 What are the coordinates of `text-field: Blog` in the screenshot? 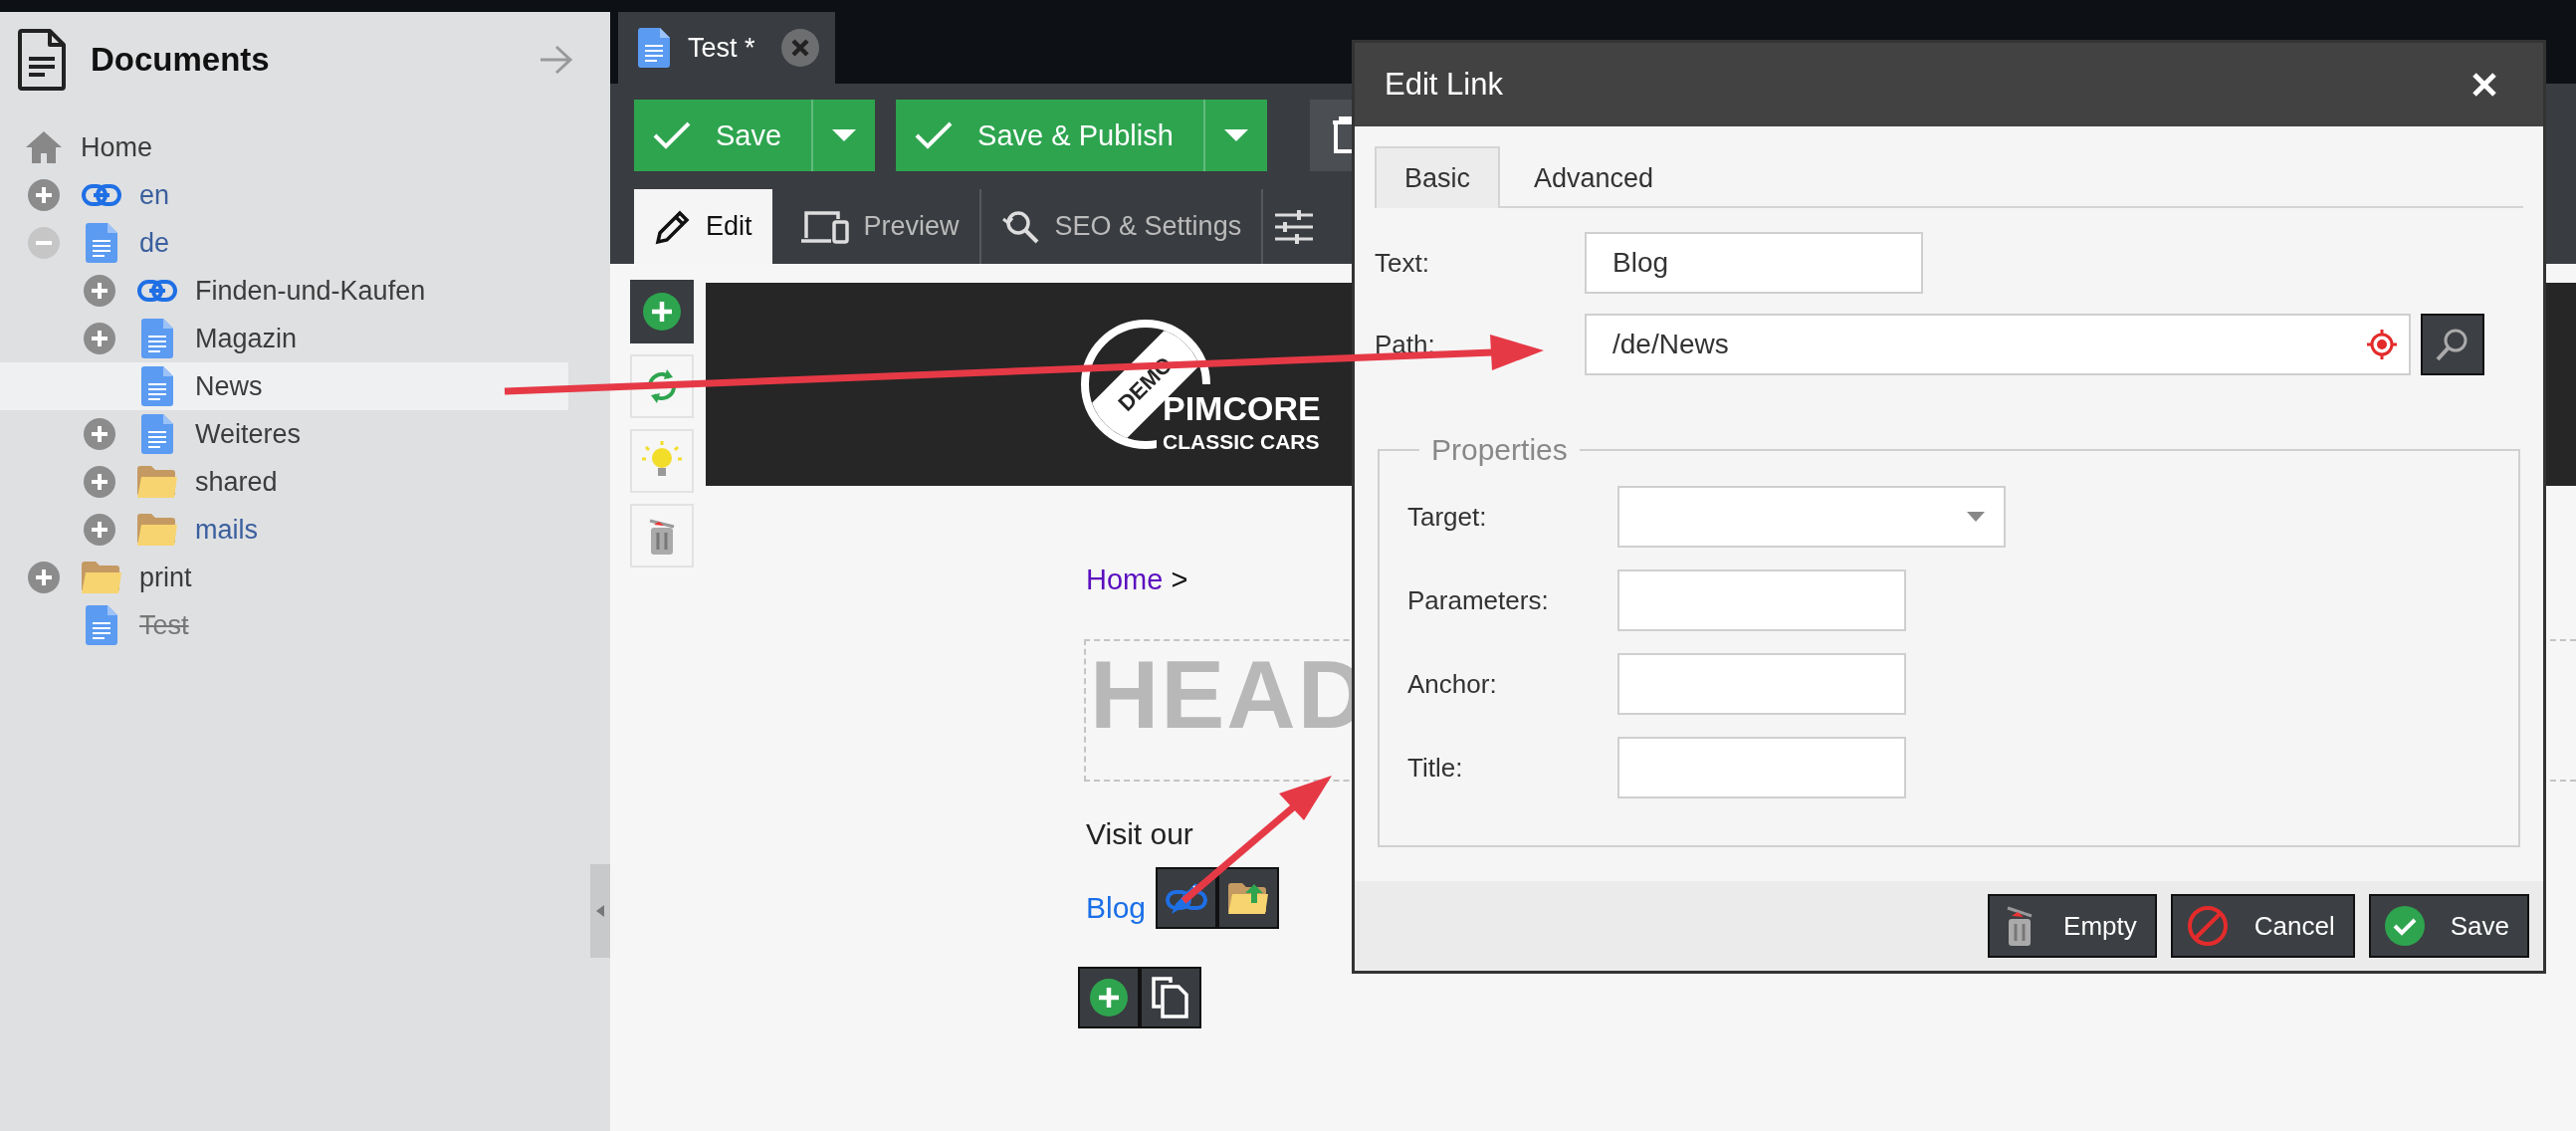 It's located at (1754, 263).